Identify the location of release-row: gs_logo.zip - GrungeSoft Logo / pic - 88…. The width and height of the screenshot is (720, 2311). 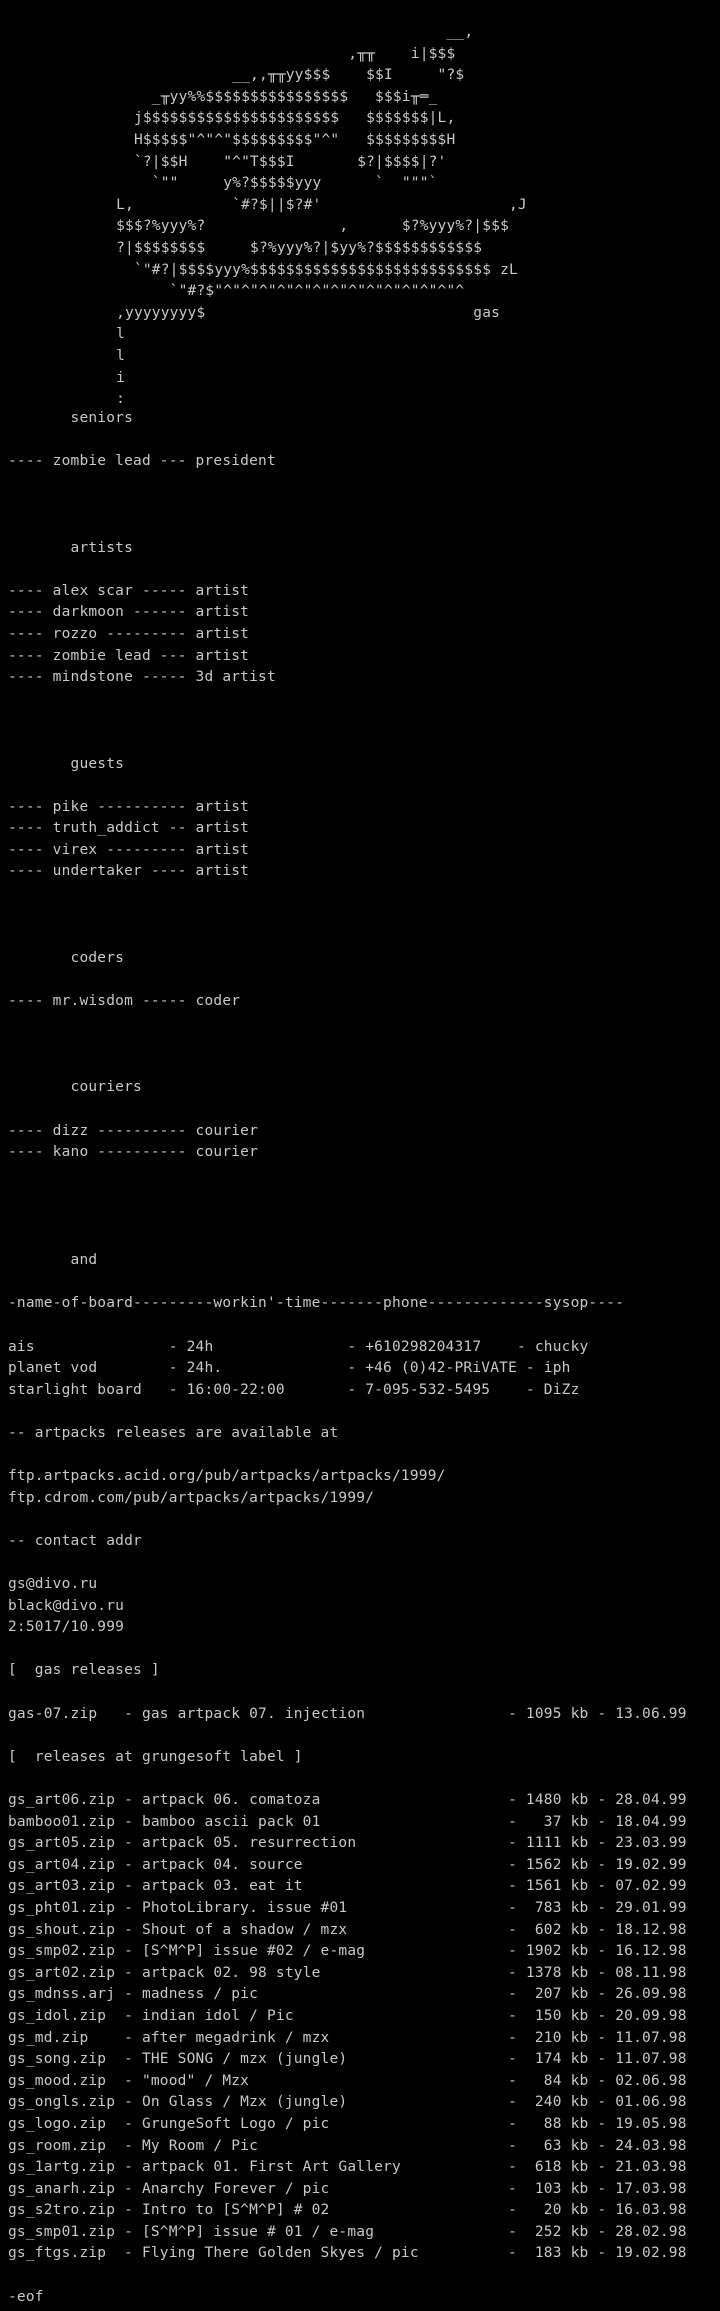
(347, 2123).